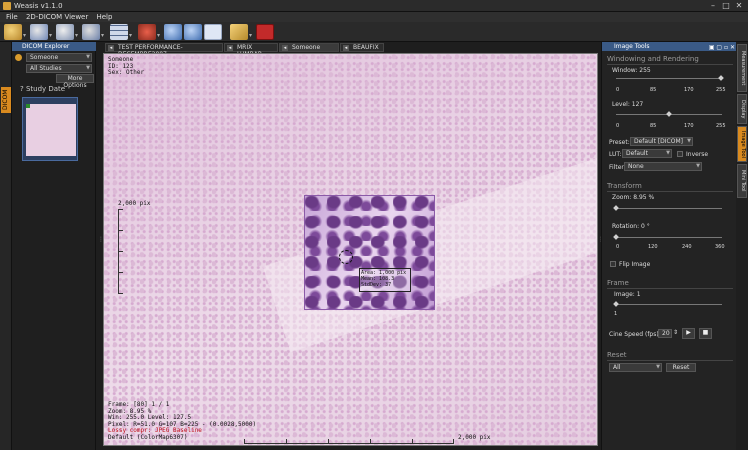 The image size is (748, 450). What do you see at coordinates (631, 226) in the screenshot?
I see `rotation-label: Rotation: 0 °` at bounding box center [631, 226].